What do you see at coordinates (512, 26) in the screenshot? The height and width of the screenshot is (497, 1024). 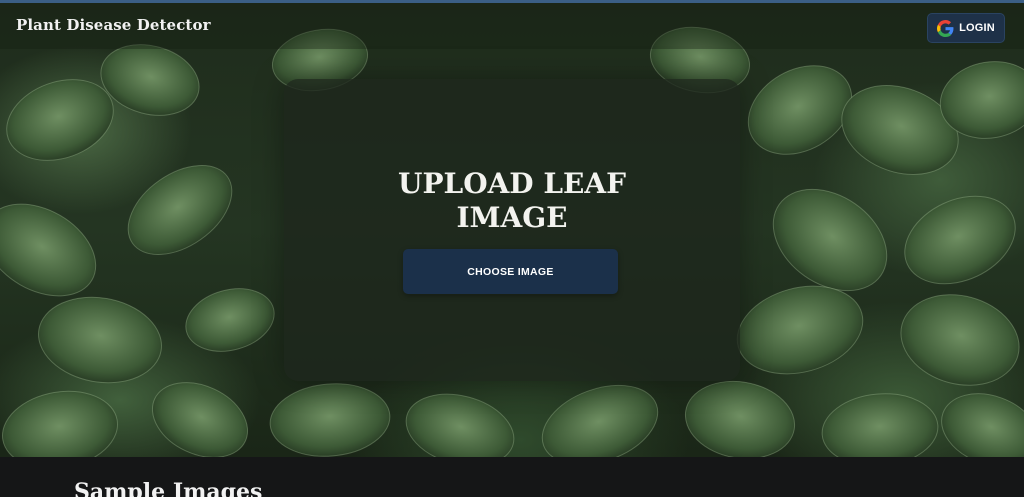 I see `top-navbar: Plant Disease Detector LOGIN` at bounding box center [512, 26].